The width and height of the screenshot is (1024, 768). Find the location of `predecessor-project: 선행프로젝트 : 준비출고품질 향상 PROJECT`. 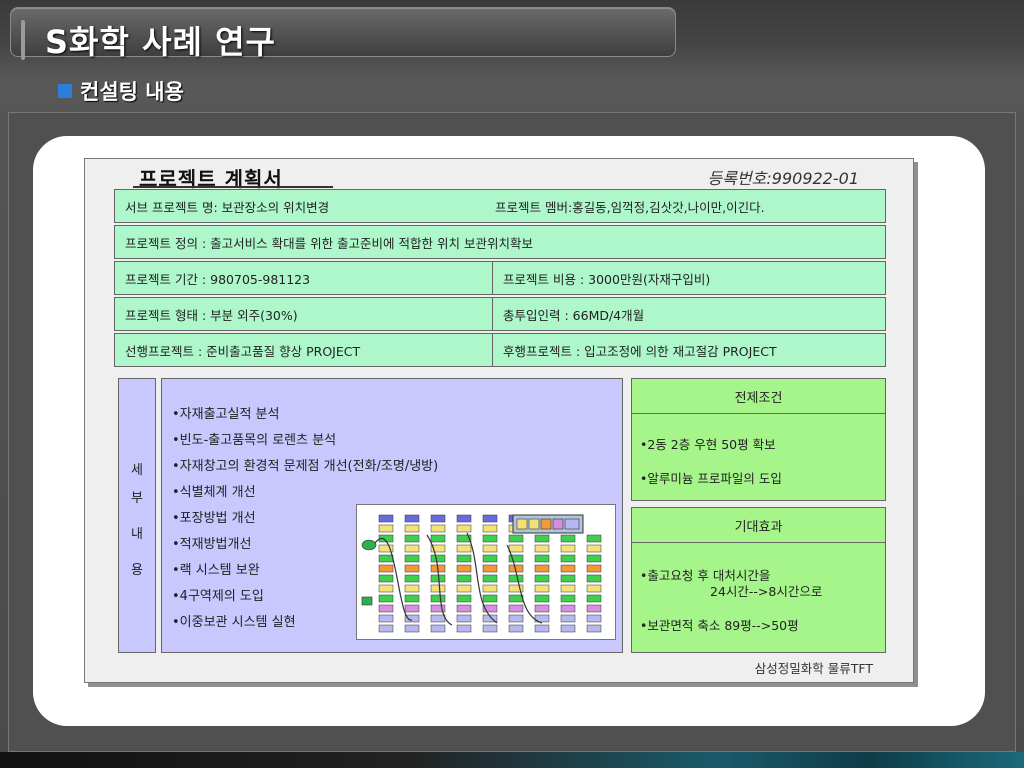

predecessor-project: 선행프로젝트 : 준비출고품질 향상 PROJECT is located at coordinates (243, 351).